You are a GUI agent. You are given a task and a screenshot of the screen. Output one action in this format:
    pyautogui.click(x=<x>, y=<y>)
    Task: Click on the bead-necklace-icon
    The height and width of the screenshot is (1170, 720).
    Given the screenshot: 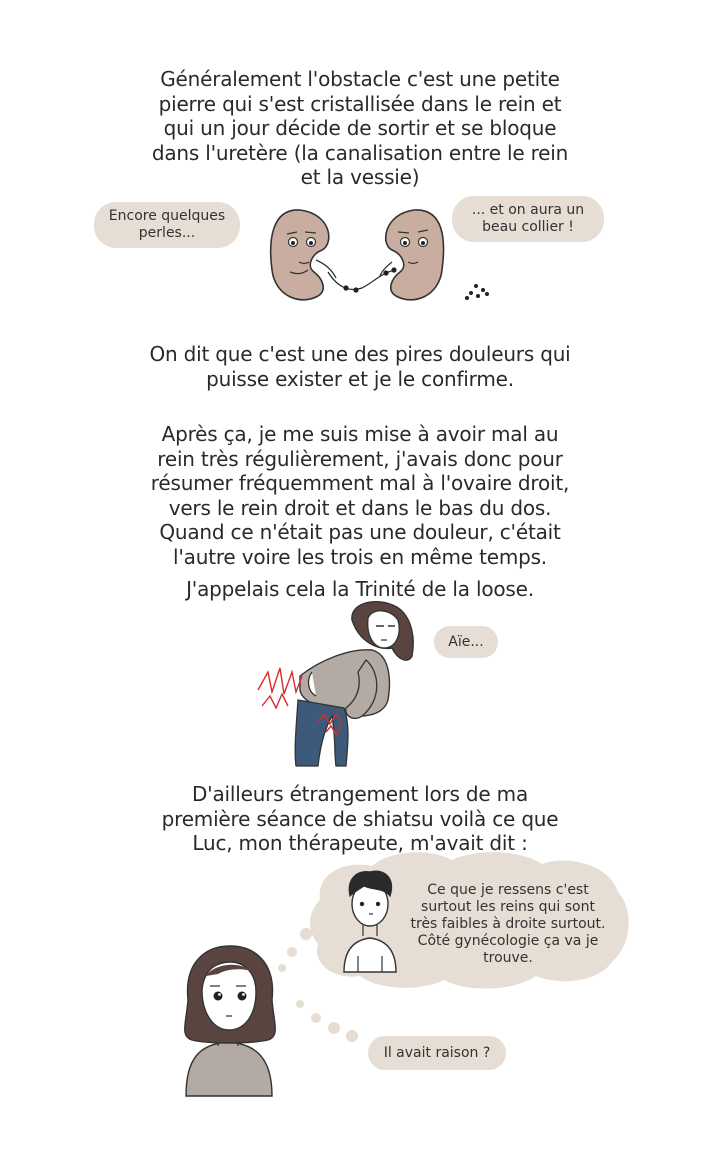 What is the action you would take?
    pyautogui.click(x=362, y=280)
    